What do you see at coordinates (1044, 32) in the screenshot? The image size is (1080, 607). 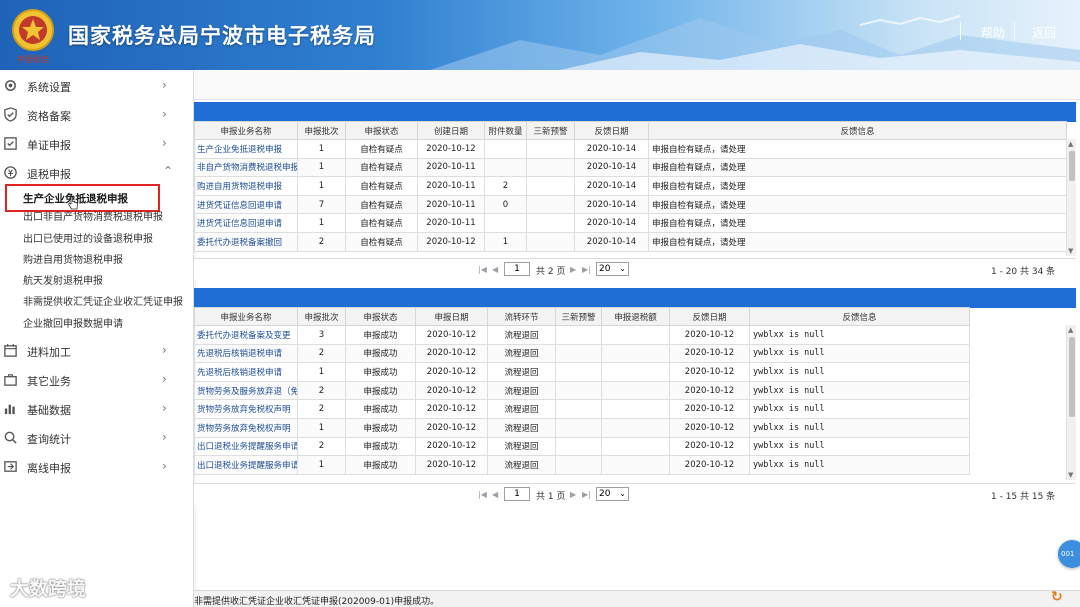 I see `back-link: 返回` at bounding box center [1044, 32].